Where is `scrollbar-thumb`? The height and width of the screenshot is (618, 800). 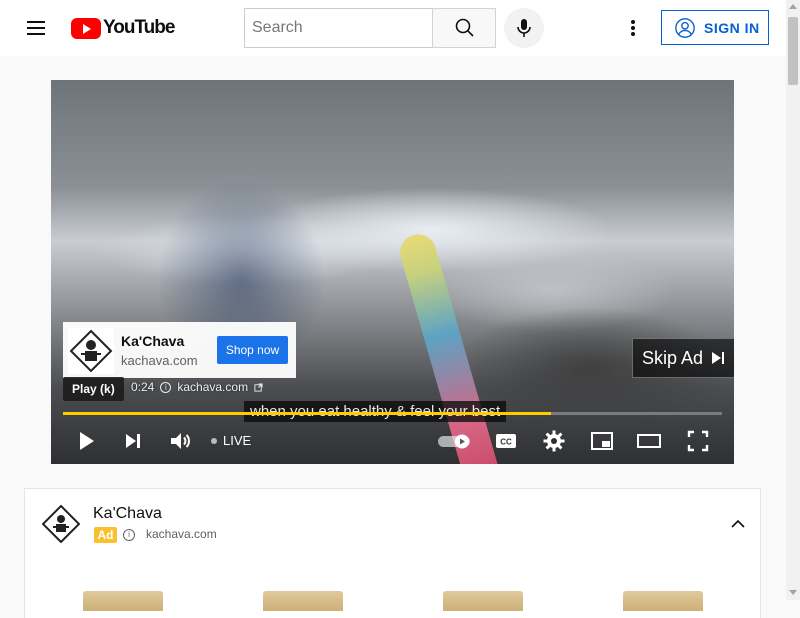 scrollbar-thumb is located at coordinates (793, 51).